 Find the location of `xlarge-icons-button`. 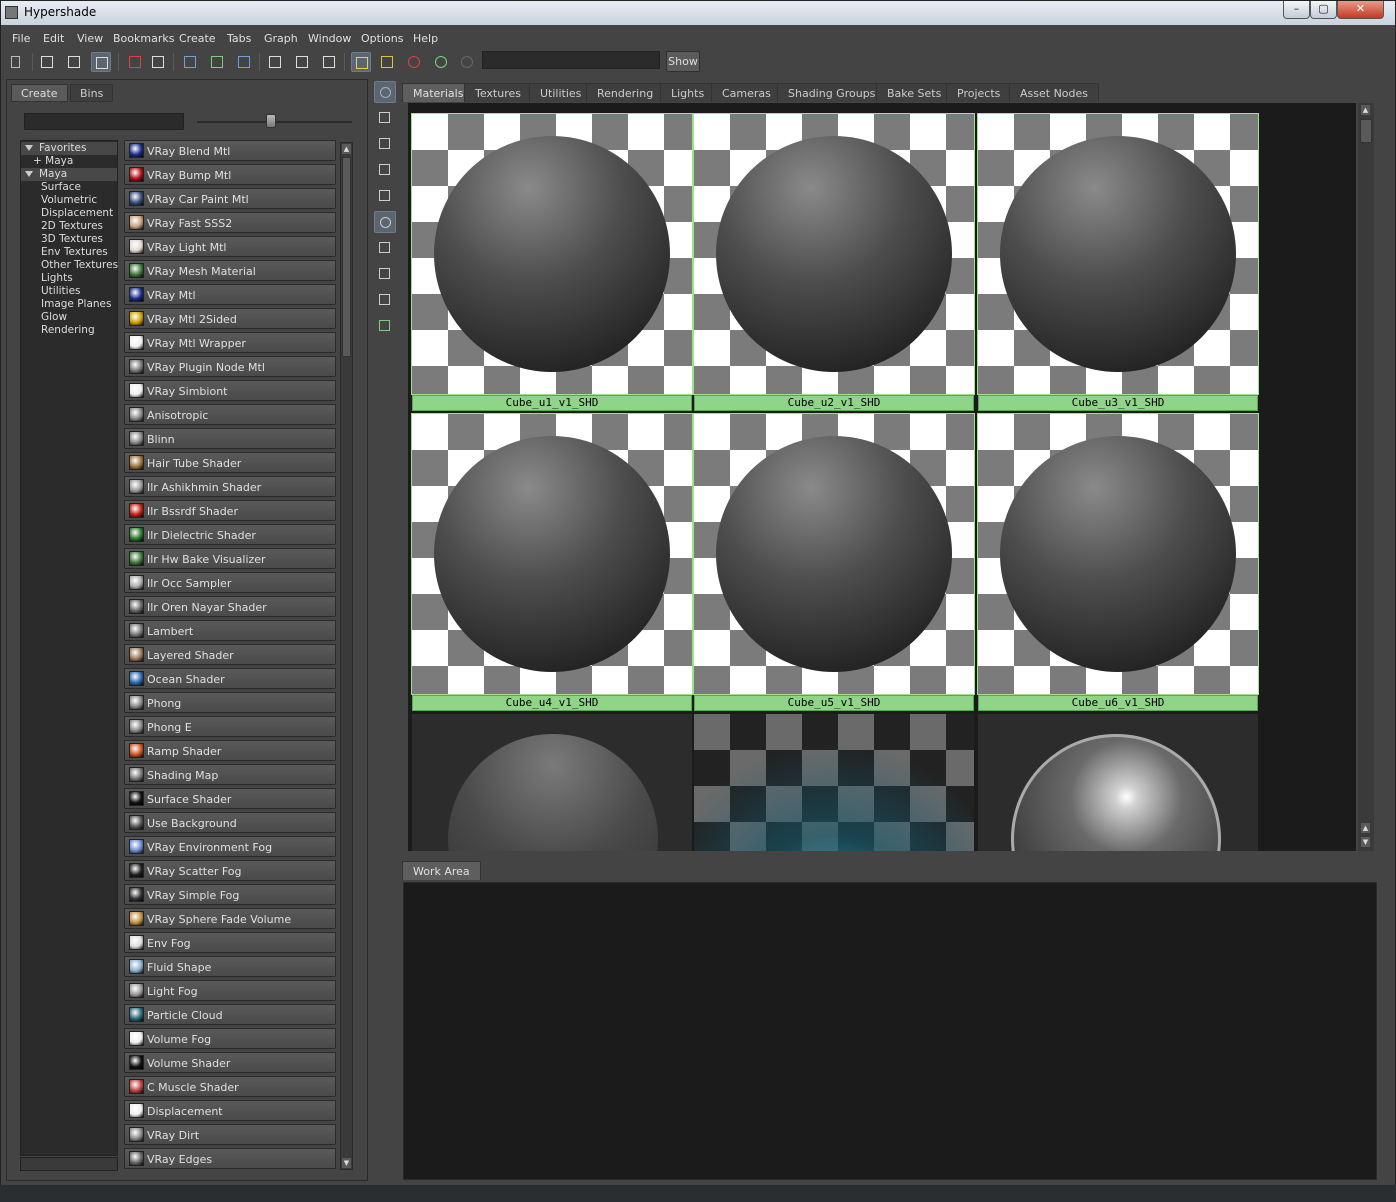

xlarge-icons-button is located at coordinates (385, 222).